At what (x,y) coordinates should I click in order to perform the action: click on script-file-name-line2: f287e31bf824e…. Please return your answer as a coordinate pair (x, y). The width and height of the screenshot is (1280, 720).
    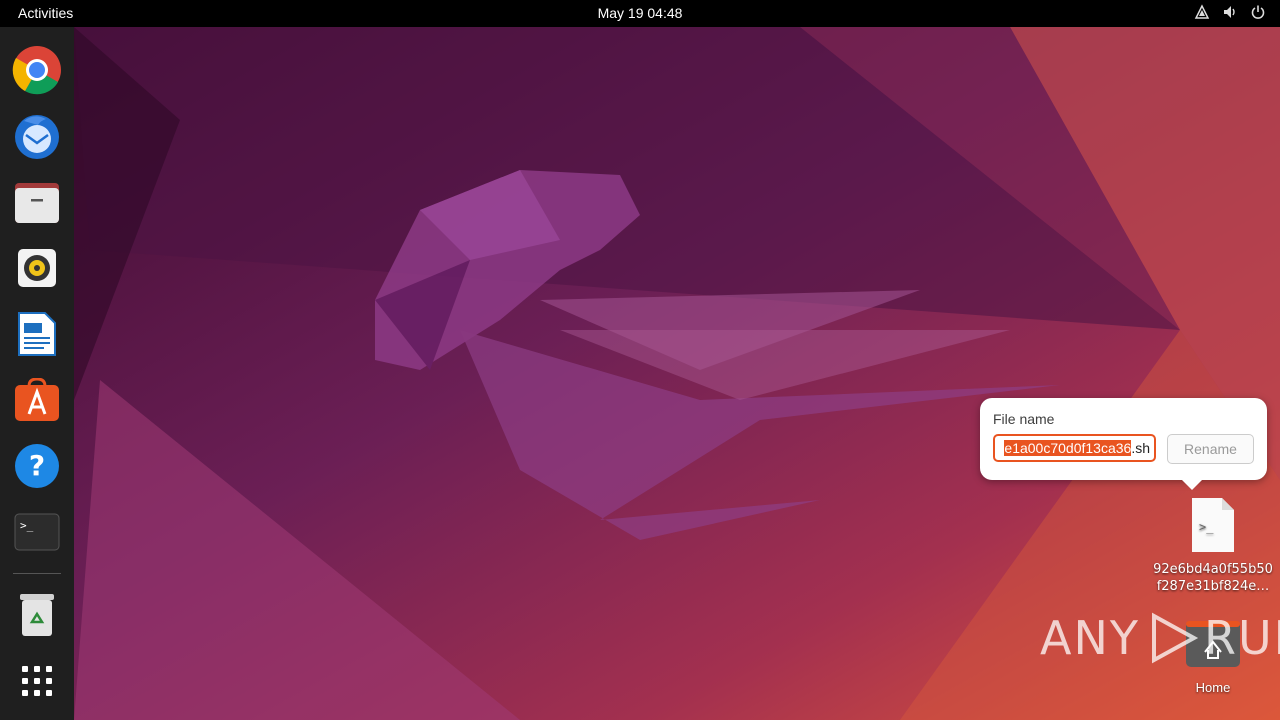
    Looking at the image, I should click on (1213, 586).